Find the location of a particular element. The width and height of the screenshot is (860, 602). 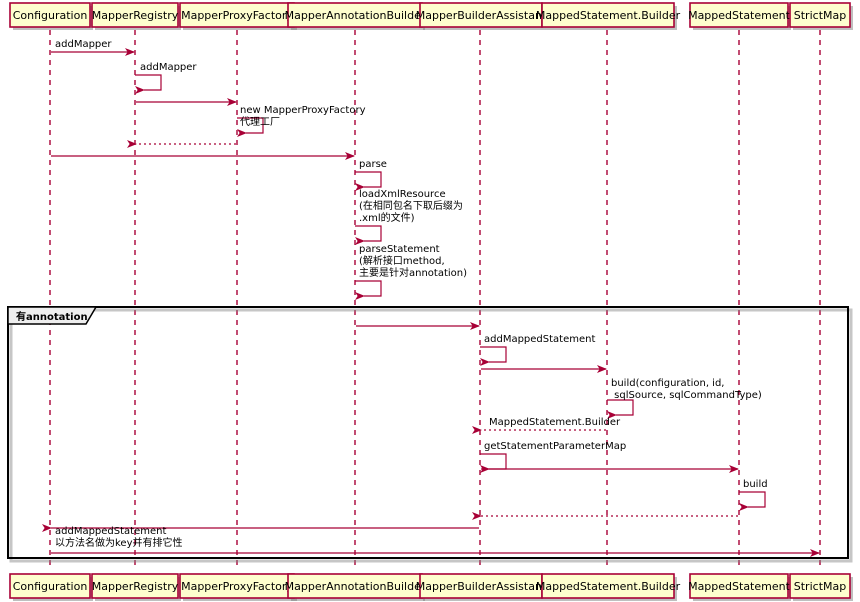

message-m7: parse is located at coordinates (371, 175).